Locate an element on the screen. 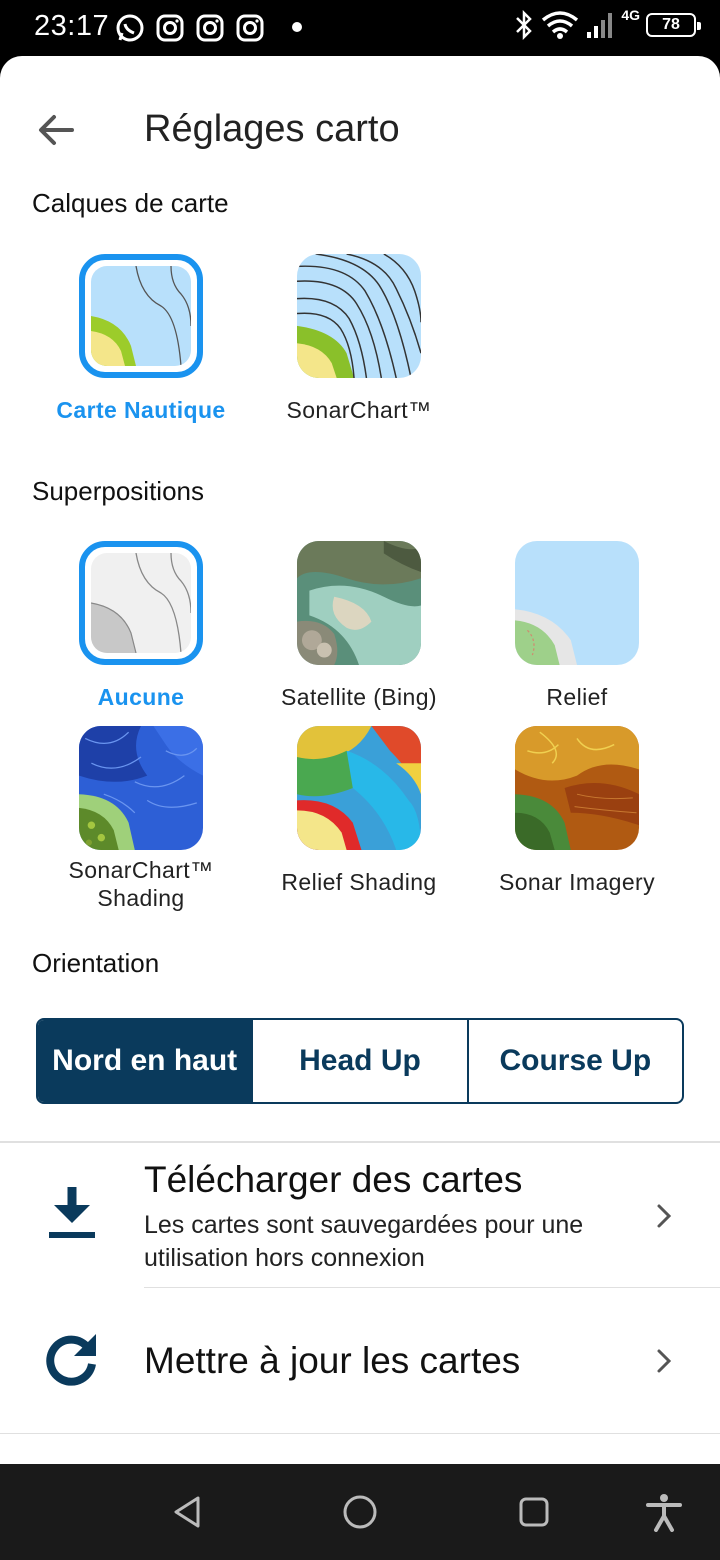 This screenshot has width=720, height=1560. layers-section-label: Calques de carte is located at coordinates (130, 203).